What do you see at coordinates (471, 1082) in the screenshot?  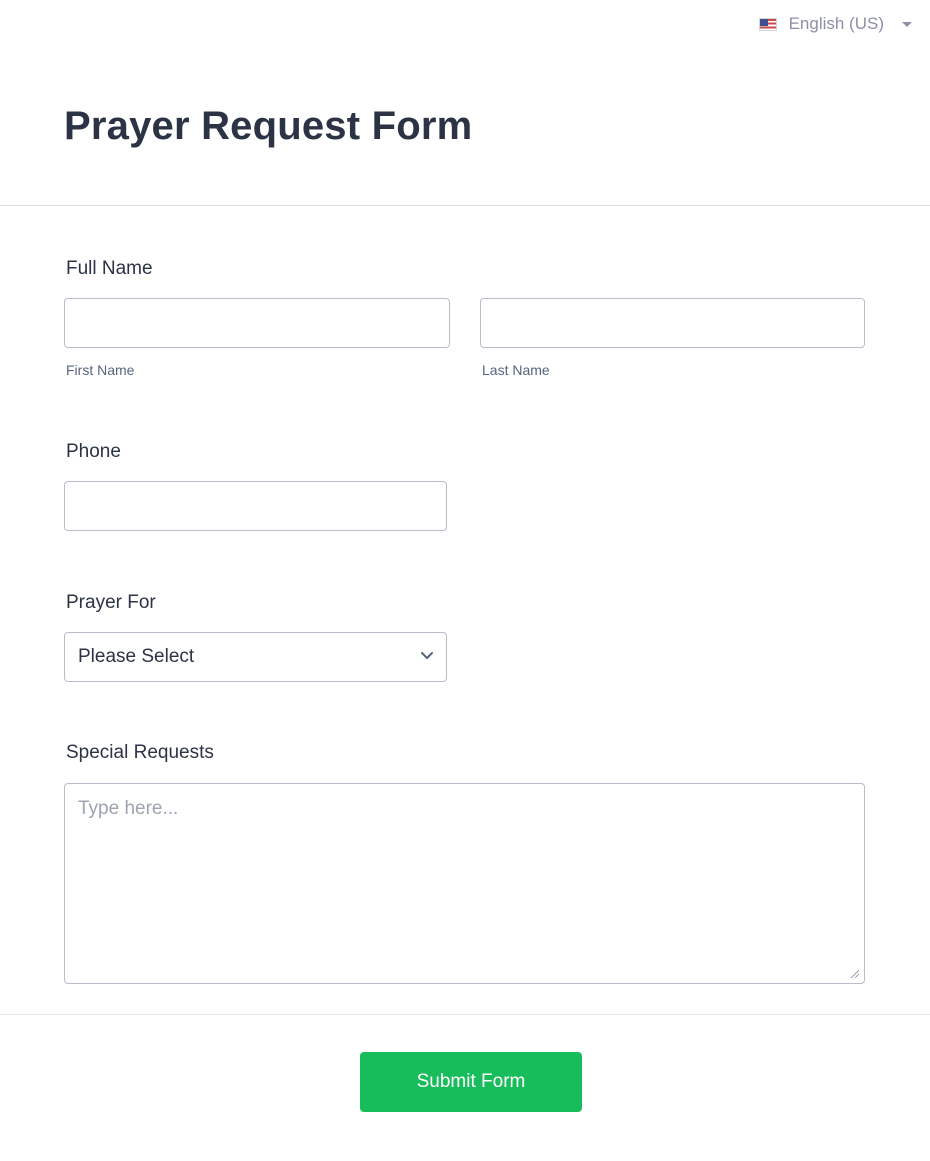 I see `submit-button: Submit Form` at bounding box center [471, 1082].